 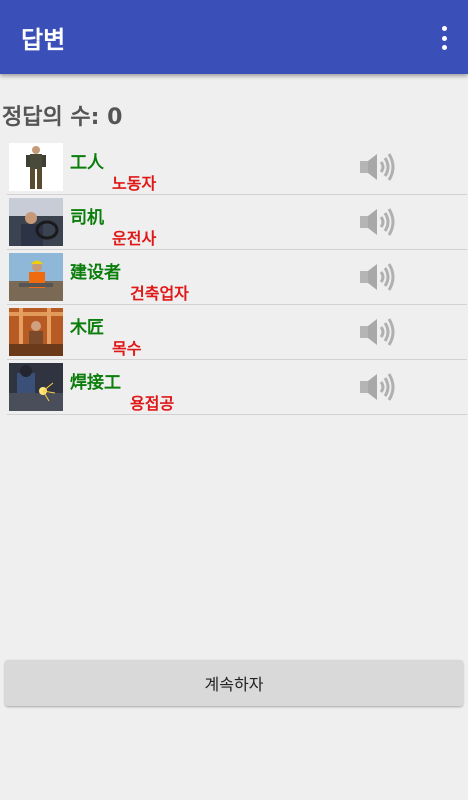 I want to click on more-options-icon, so click(x=444, y=38).